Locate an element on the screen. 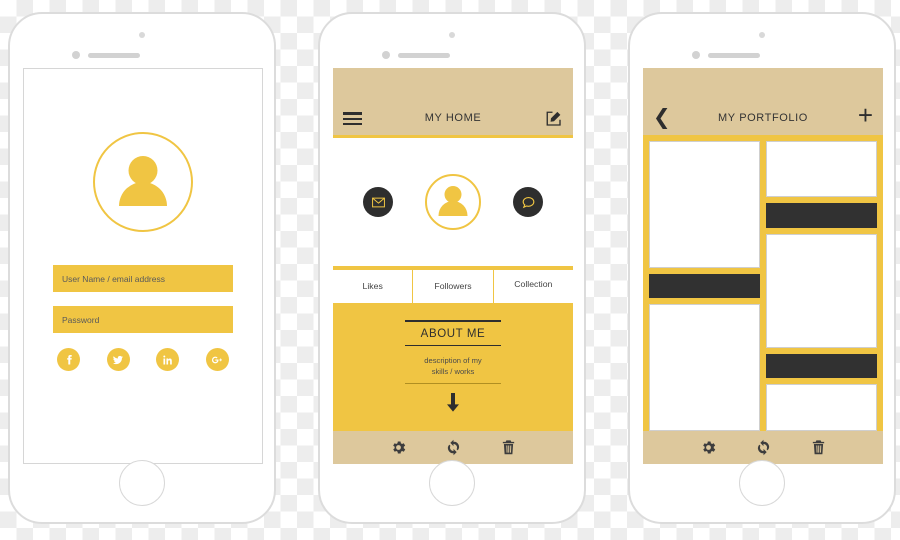  user-avatar-icon is located at coordinates (453, 202).